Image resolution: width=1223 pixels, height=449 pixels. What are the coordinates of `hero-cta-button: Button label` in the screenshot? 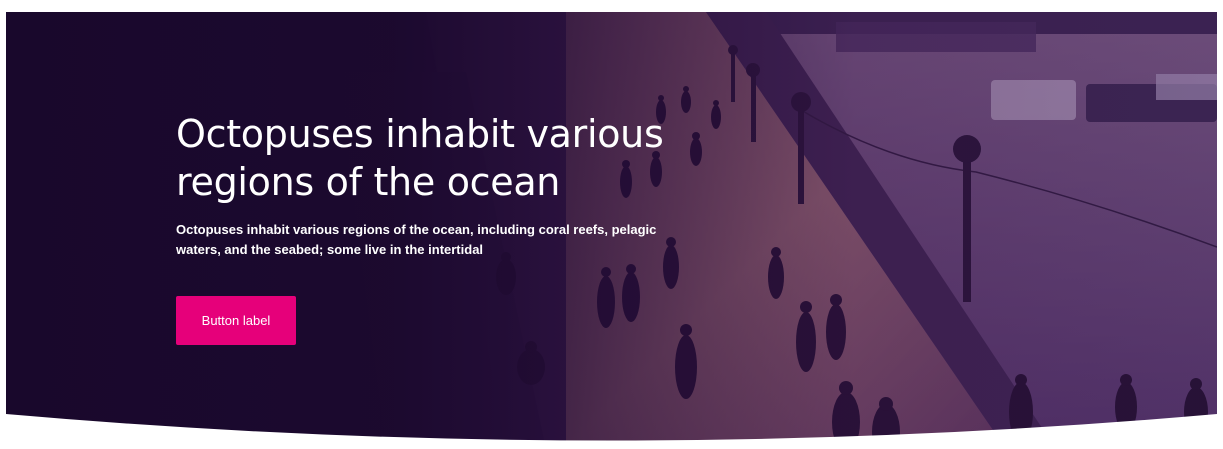 It's located at (236, 320).